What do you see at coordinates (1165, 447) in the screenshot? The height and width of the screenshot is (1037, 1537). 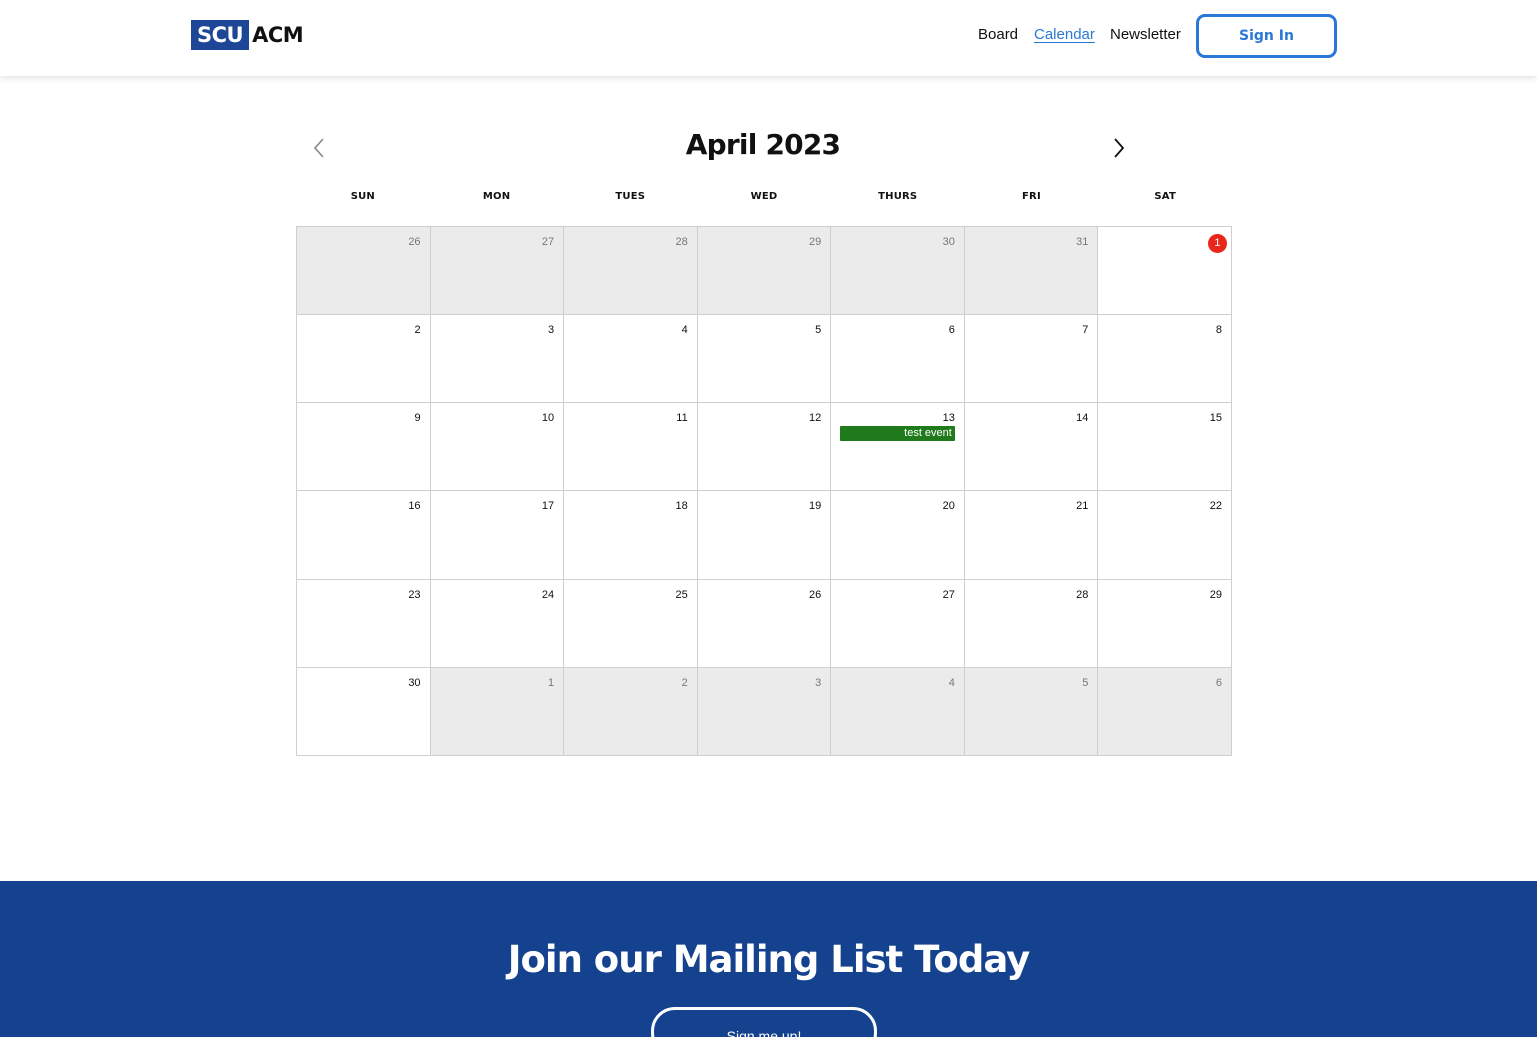 I see `day-cell: 15` at bounding box center [1165, 447].